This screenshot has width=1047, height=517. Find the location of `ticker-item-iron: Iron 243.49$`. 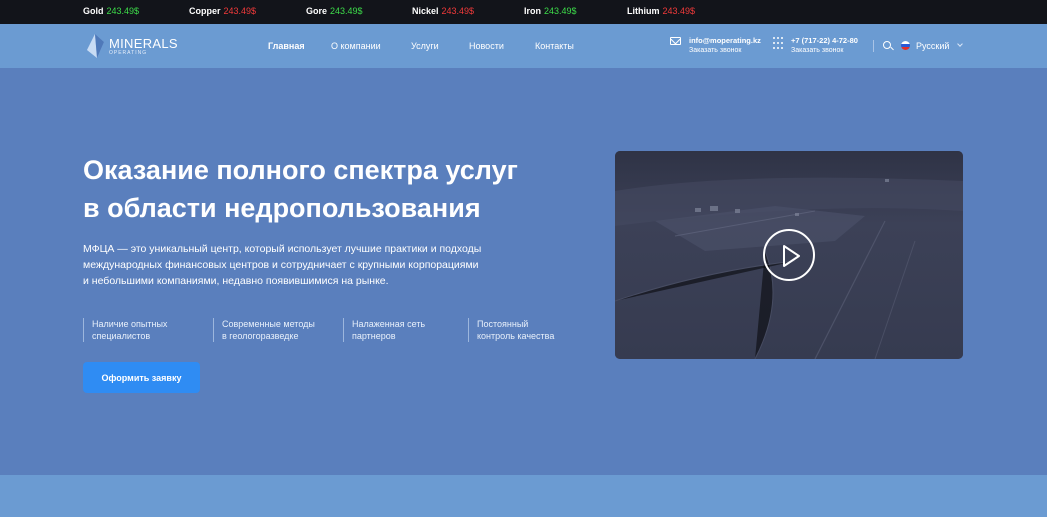

ticker-item-iron: Iron 243.49$ is located at coordinates (550, 11).